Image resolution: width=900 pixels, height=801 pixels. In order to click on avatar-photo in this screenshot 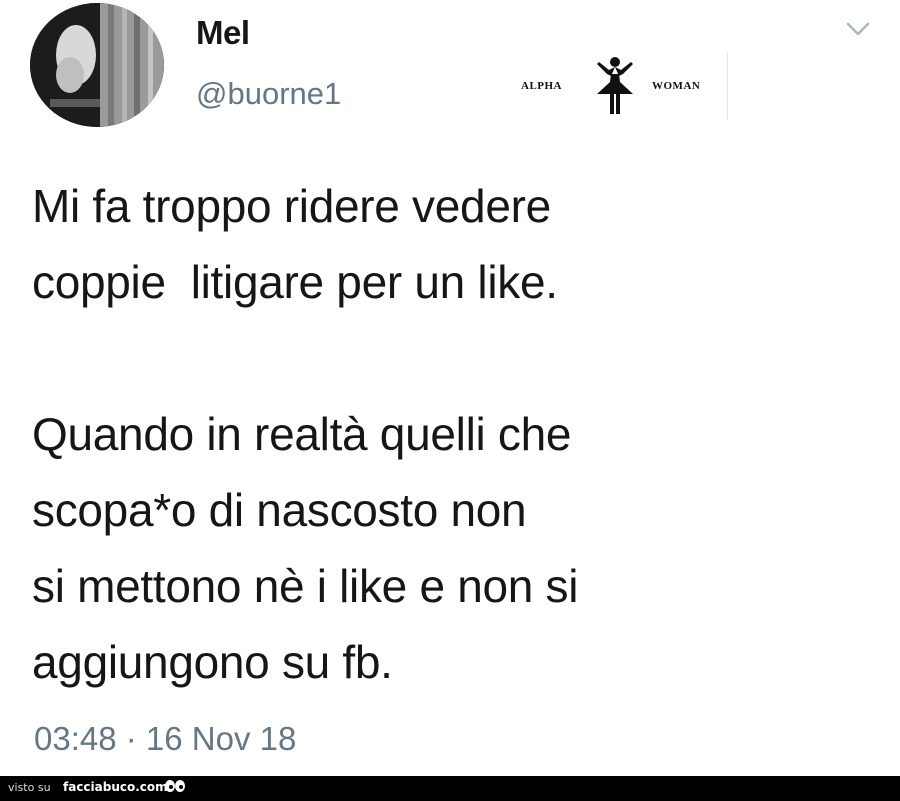, I will do `click(97, 65)`.